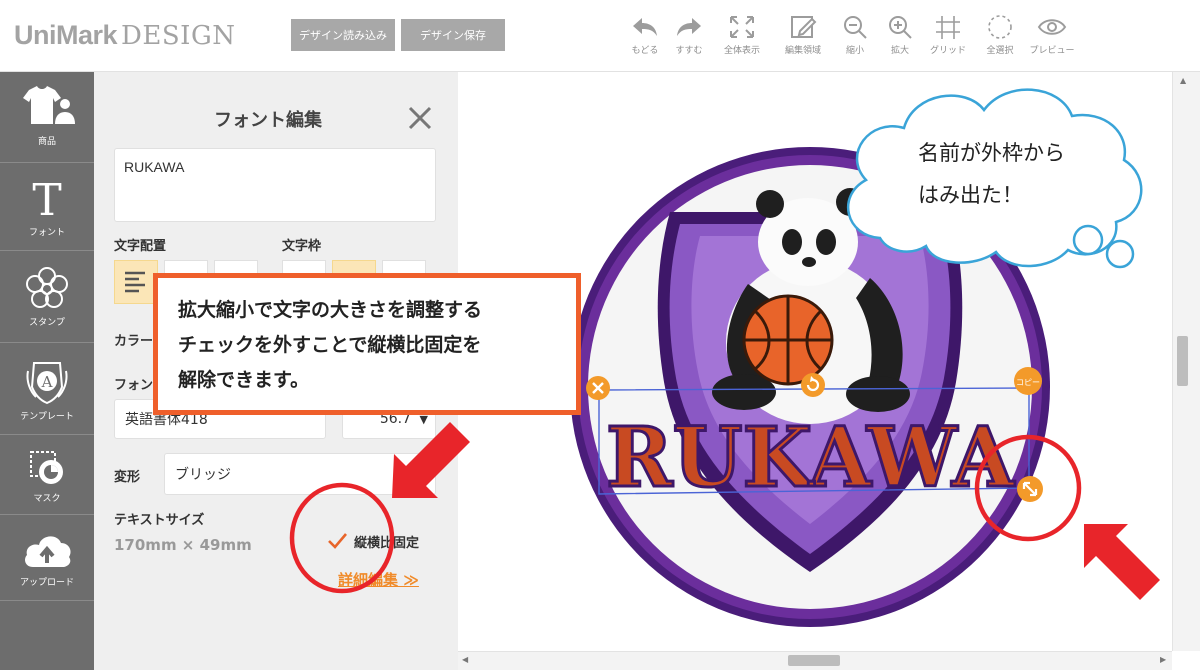 This screenshot has height=670, width=1200. I want to click on eye-icon, so click(1052, 27).